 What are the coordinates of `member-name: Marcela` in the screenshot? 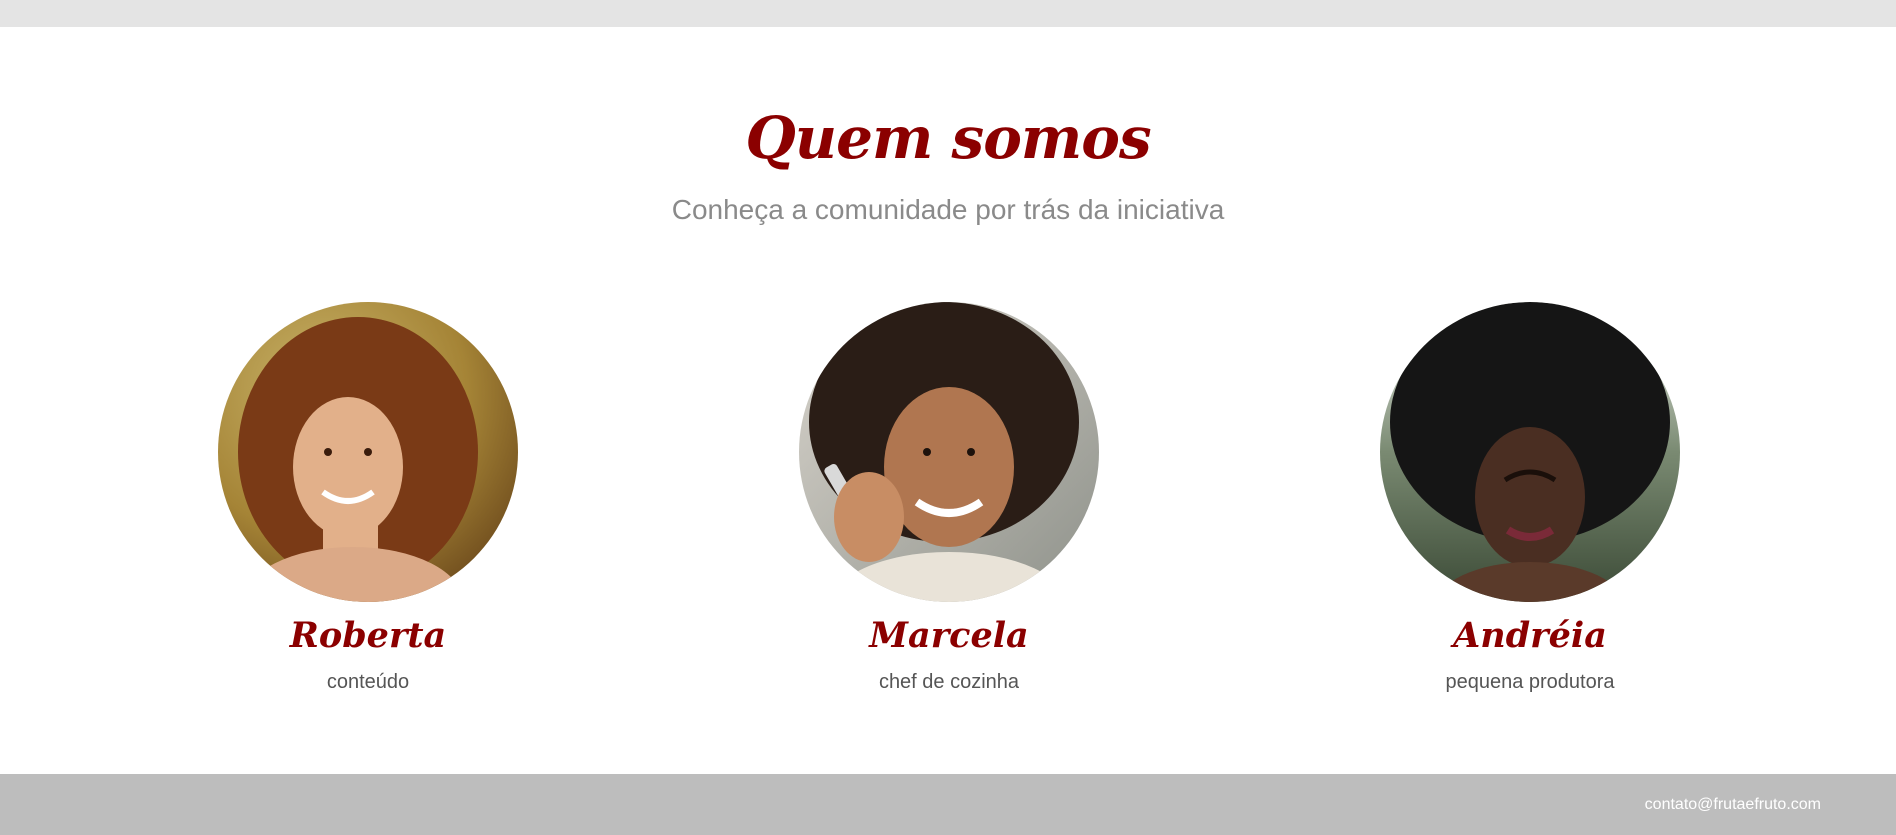 It's located at (949, 635).